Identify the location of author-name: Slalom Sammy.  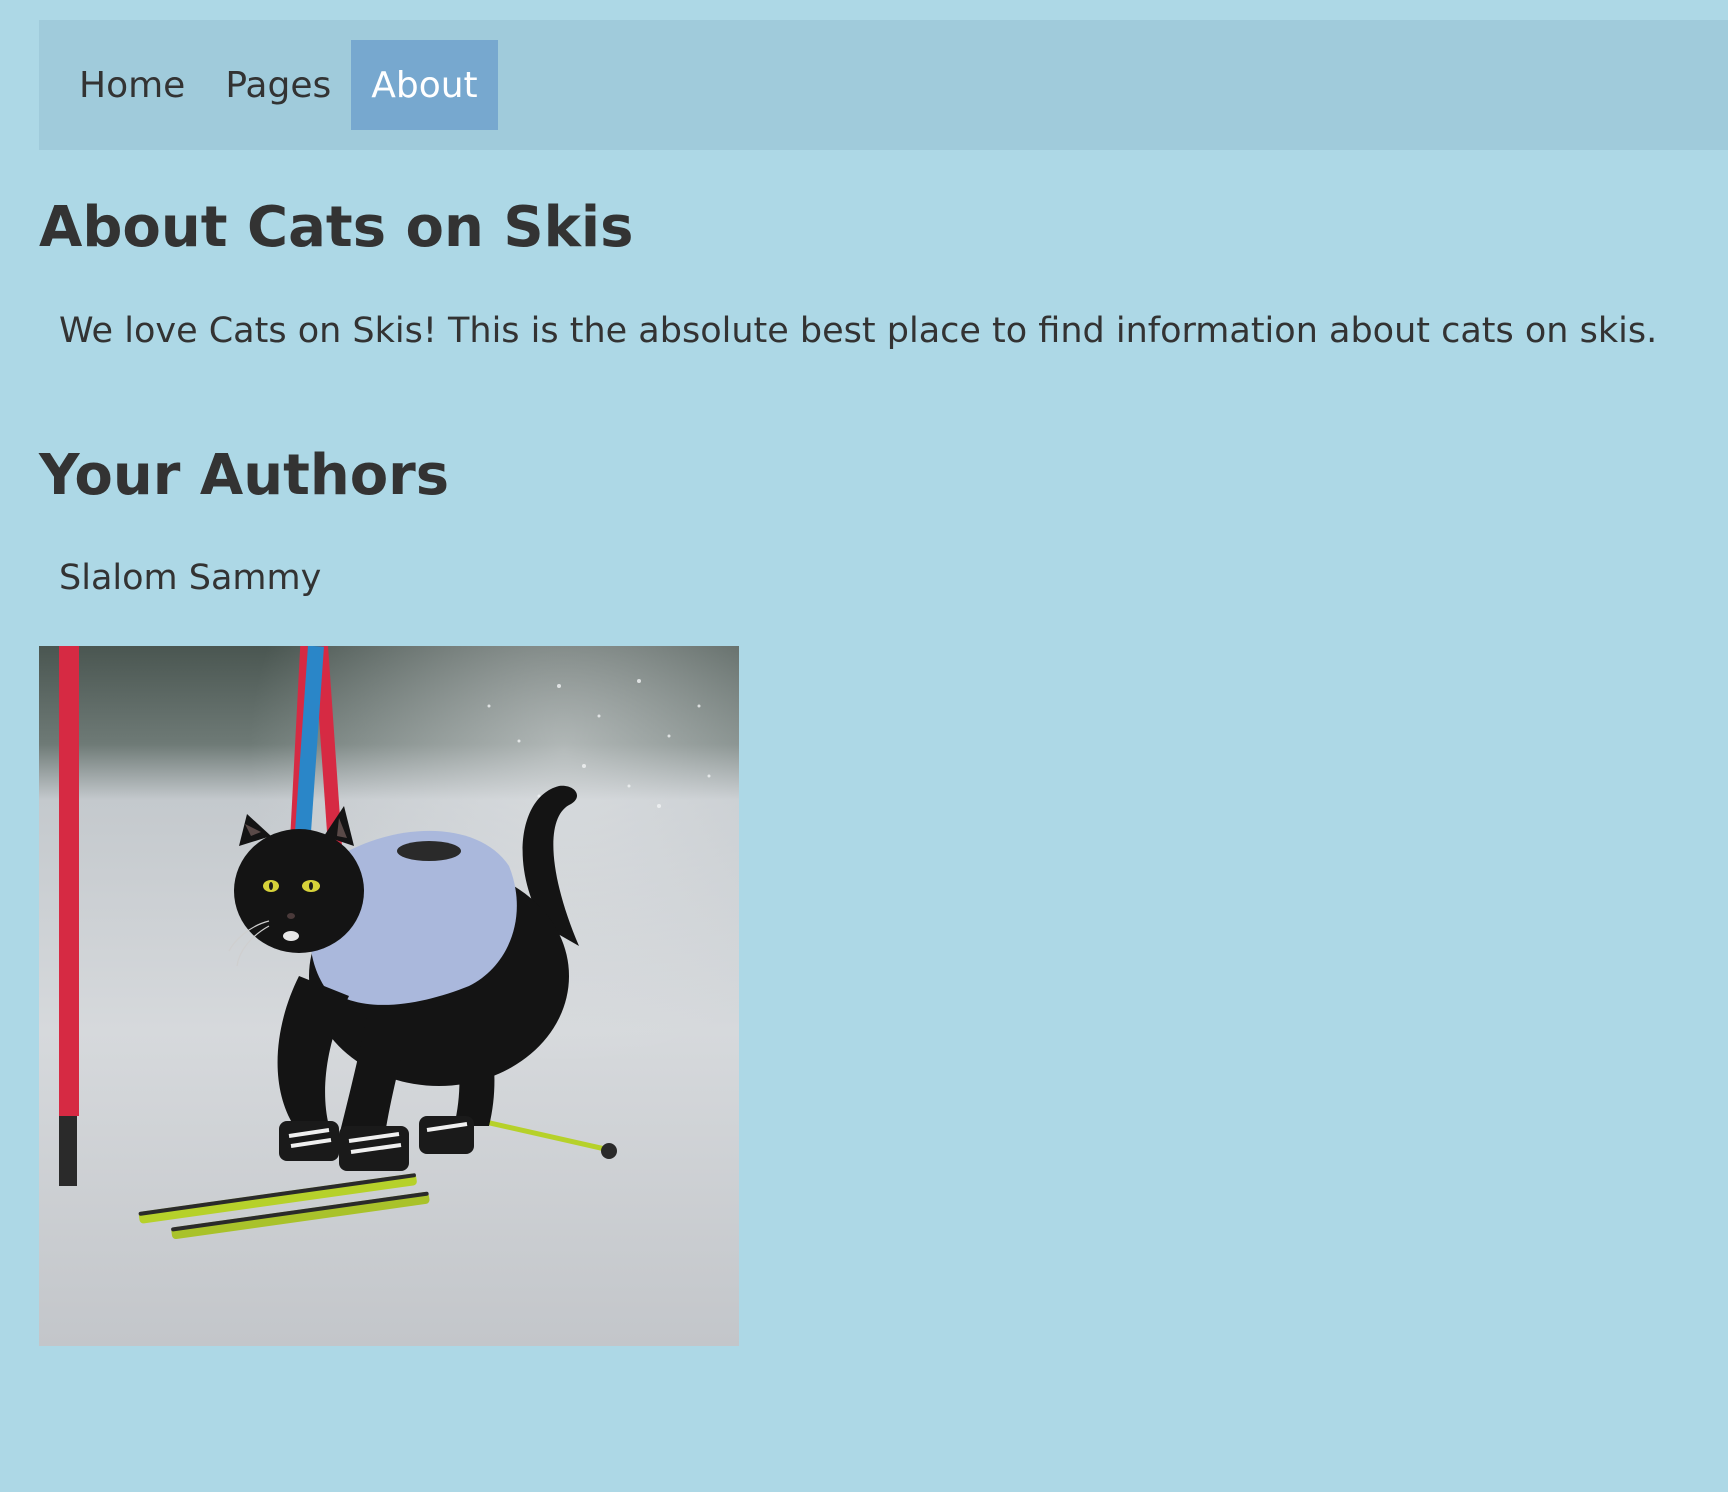
(190, 578).